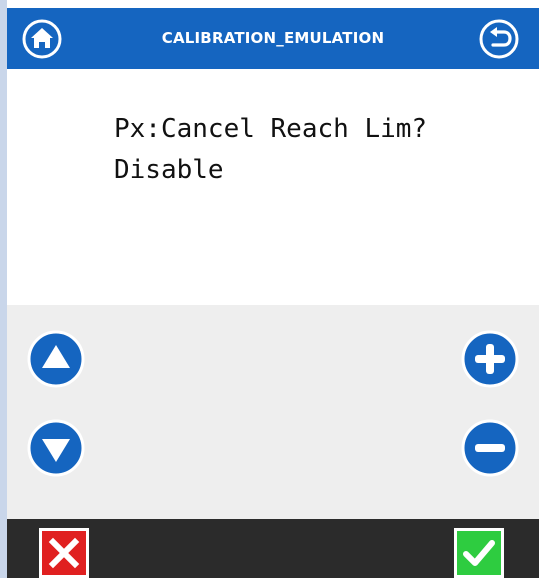 The width and height of the screenshot is (539, 582). I want to click on confirm-button, so click(479, 553).